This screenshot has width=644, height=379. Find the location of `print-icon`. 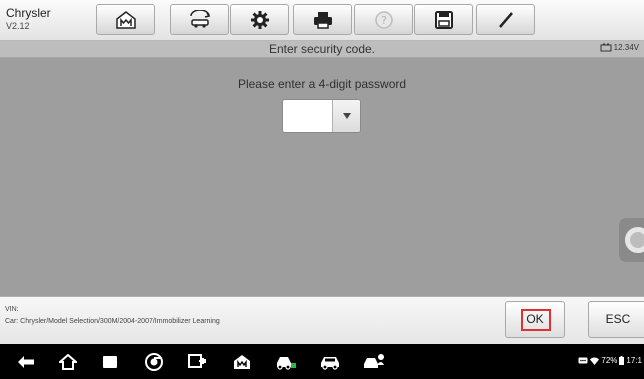

print-icon is located at coordinates (322, 20).